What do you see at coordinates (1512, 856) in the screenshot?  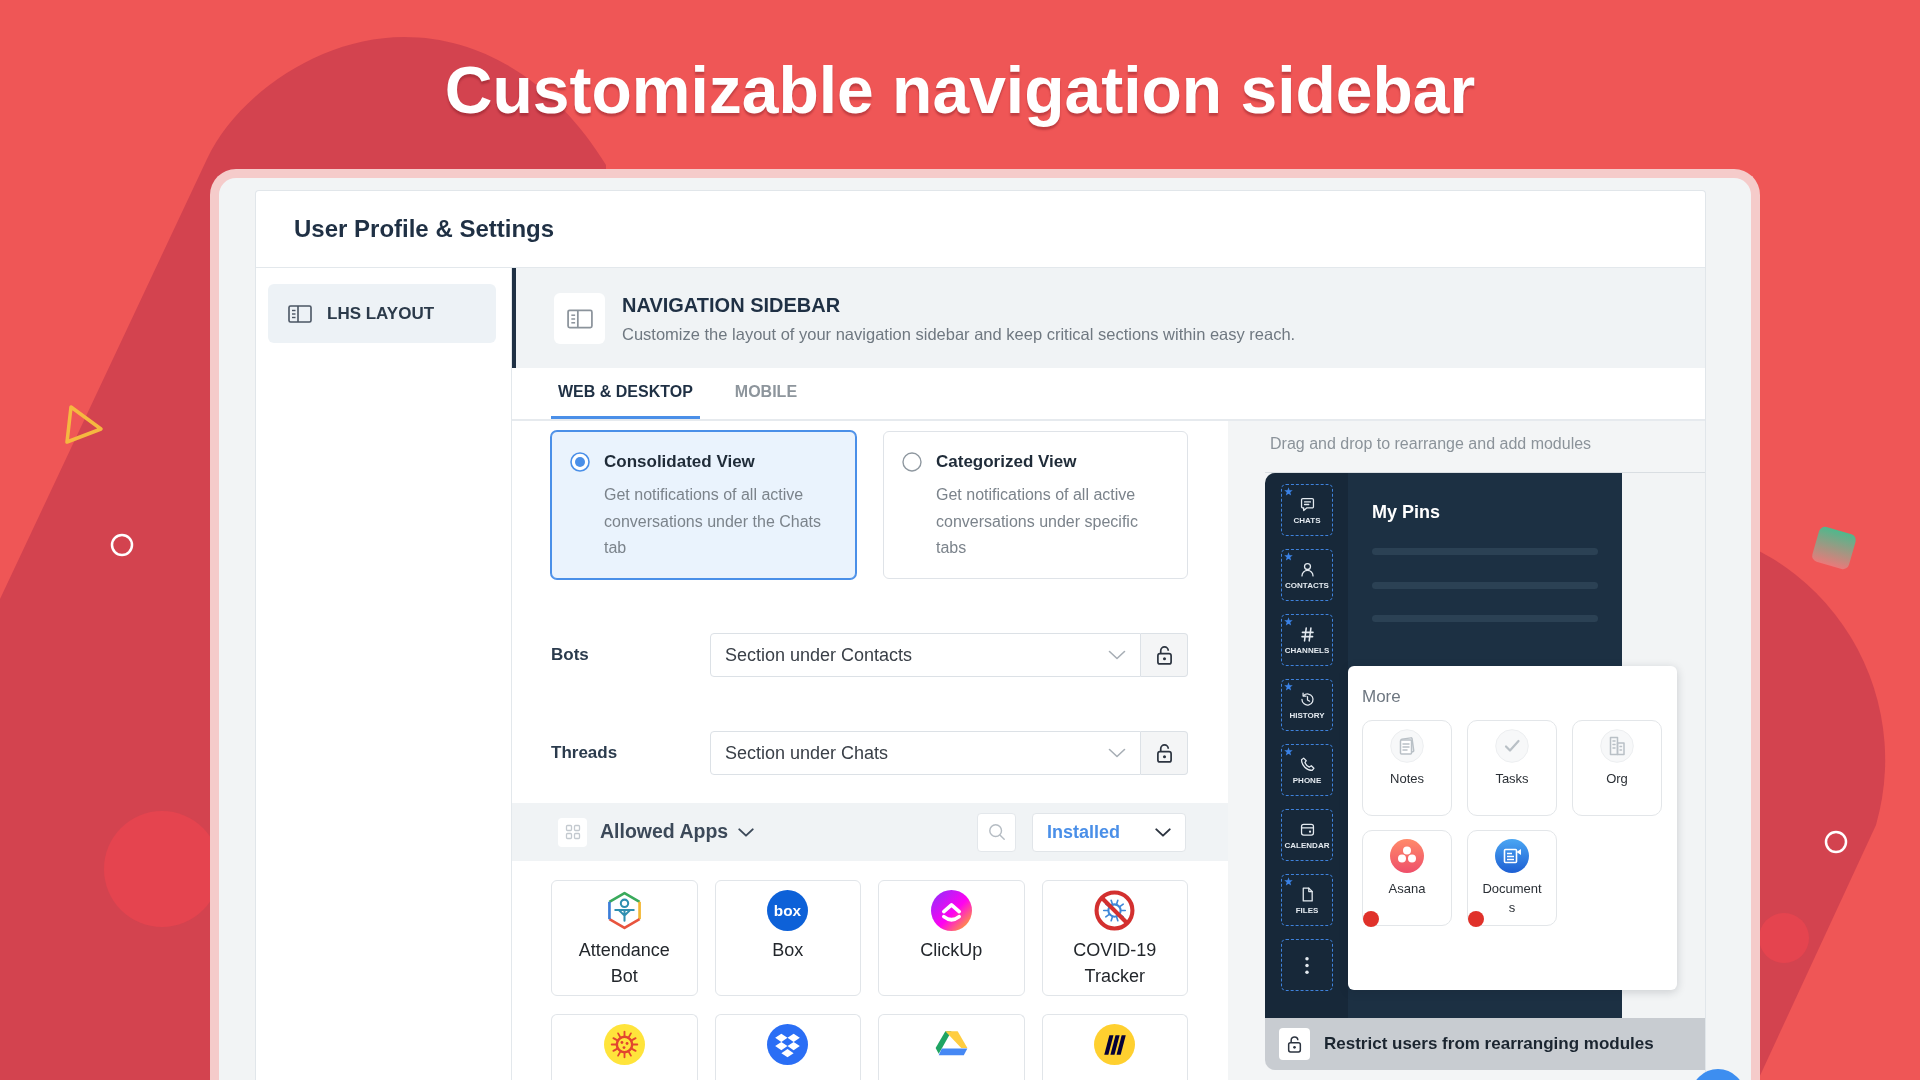 I see `document-icon` at bounding box center [1512, 856].